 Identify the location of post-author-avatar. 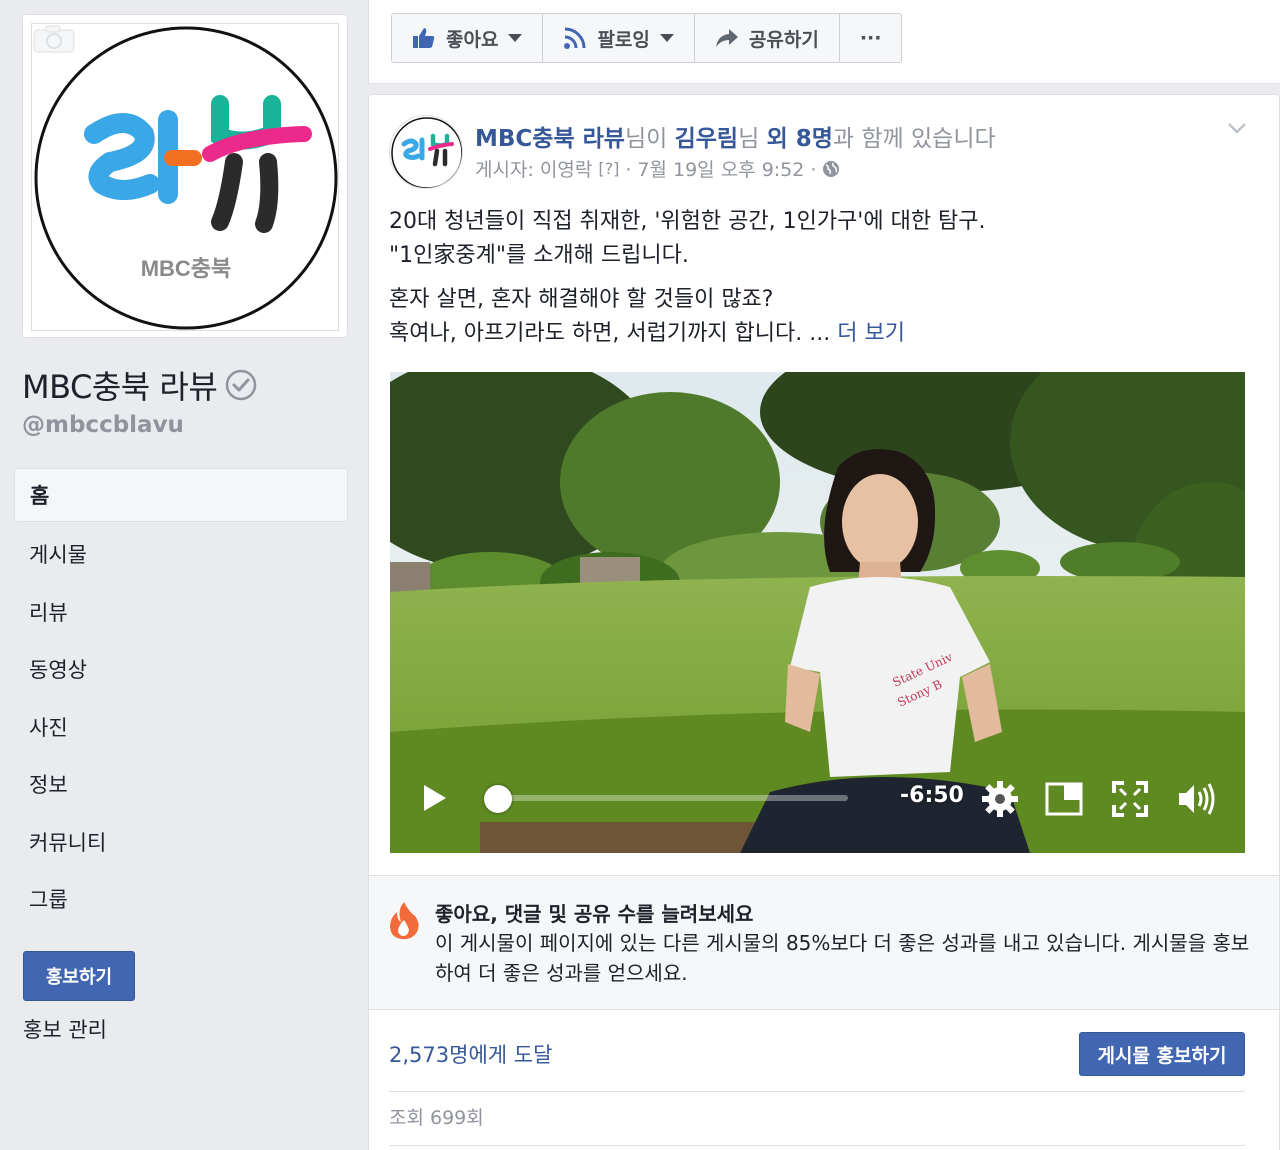
(426, 152).